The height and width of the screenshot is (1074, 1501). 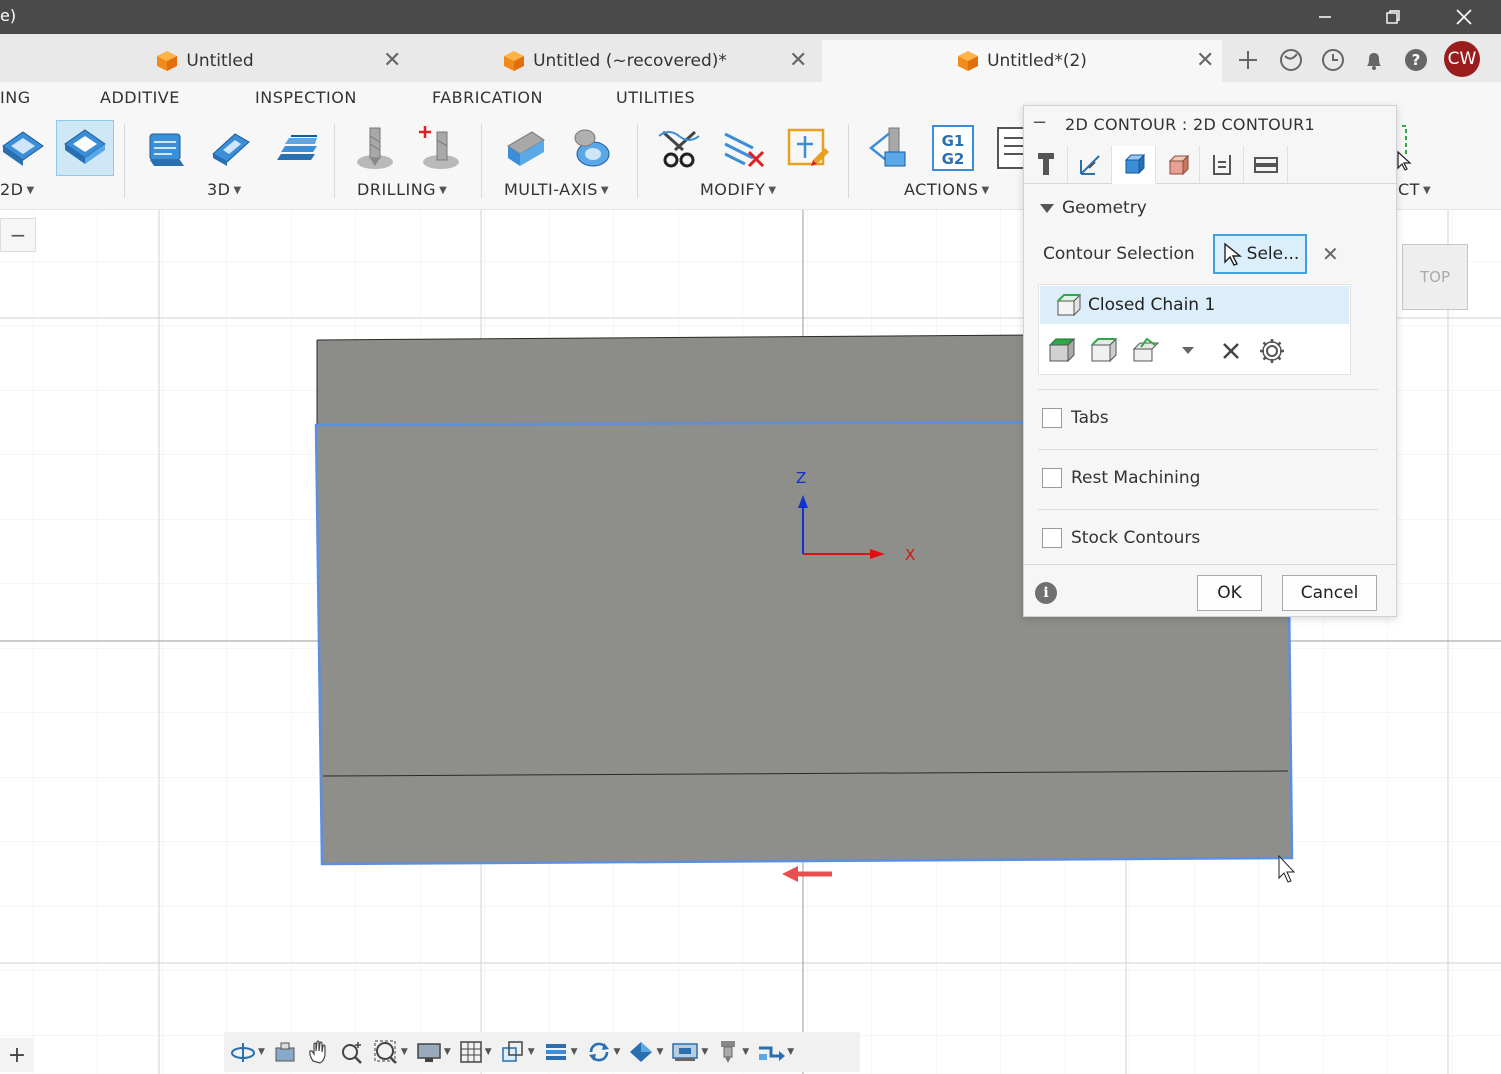 What do you see at coordinates (481, 161) in the screenshot?
I see `ribbon-separator` at bounding box center [481, 161].